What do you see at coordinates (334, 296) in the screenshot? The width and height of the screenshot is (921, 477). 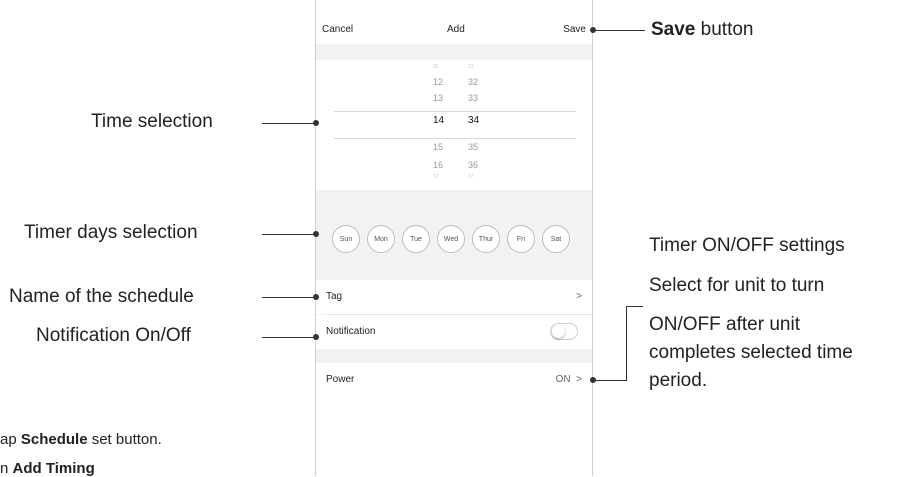 I see `tag-label: Tag` at bounding box center [334, 296].